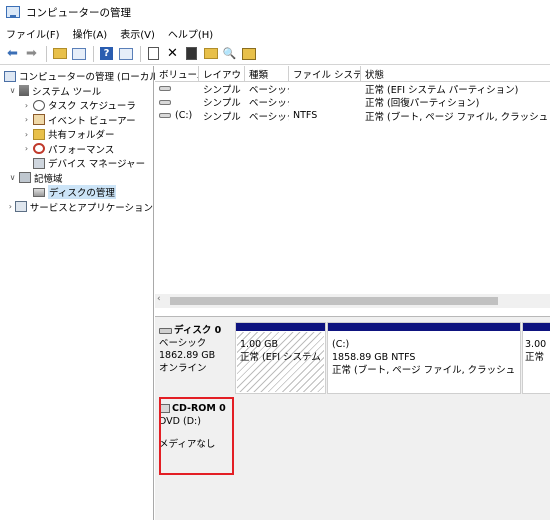  Describe the element at coordinates (325, 73) in the screenshot. I see `column-header-filesystem: ファイル システム` at that location.